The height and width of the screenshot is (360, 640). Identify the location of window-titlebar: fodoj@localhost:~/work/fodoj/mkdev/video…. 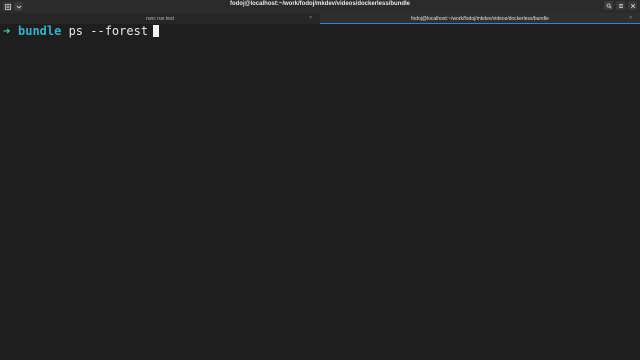
(320, 6).